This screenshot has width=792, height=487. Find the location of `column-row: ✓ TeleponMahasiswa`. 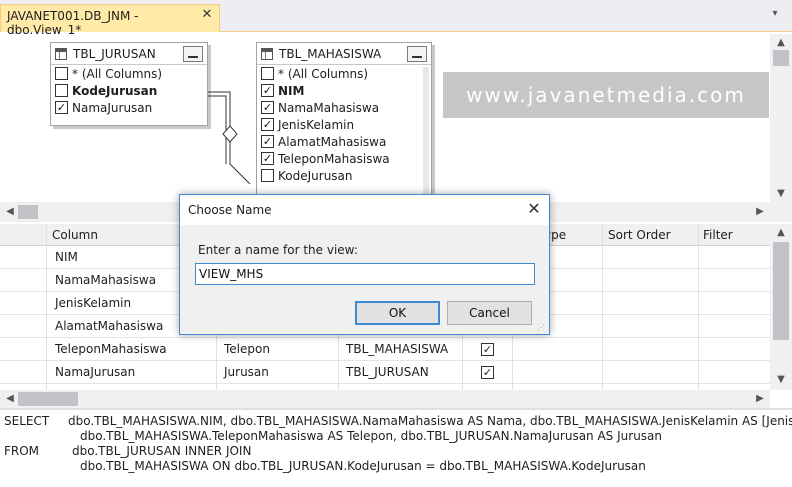

column-row: ✓ TeleponMahasiswa is located at coordinates (344, 158).